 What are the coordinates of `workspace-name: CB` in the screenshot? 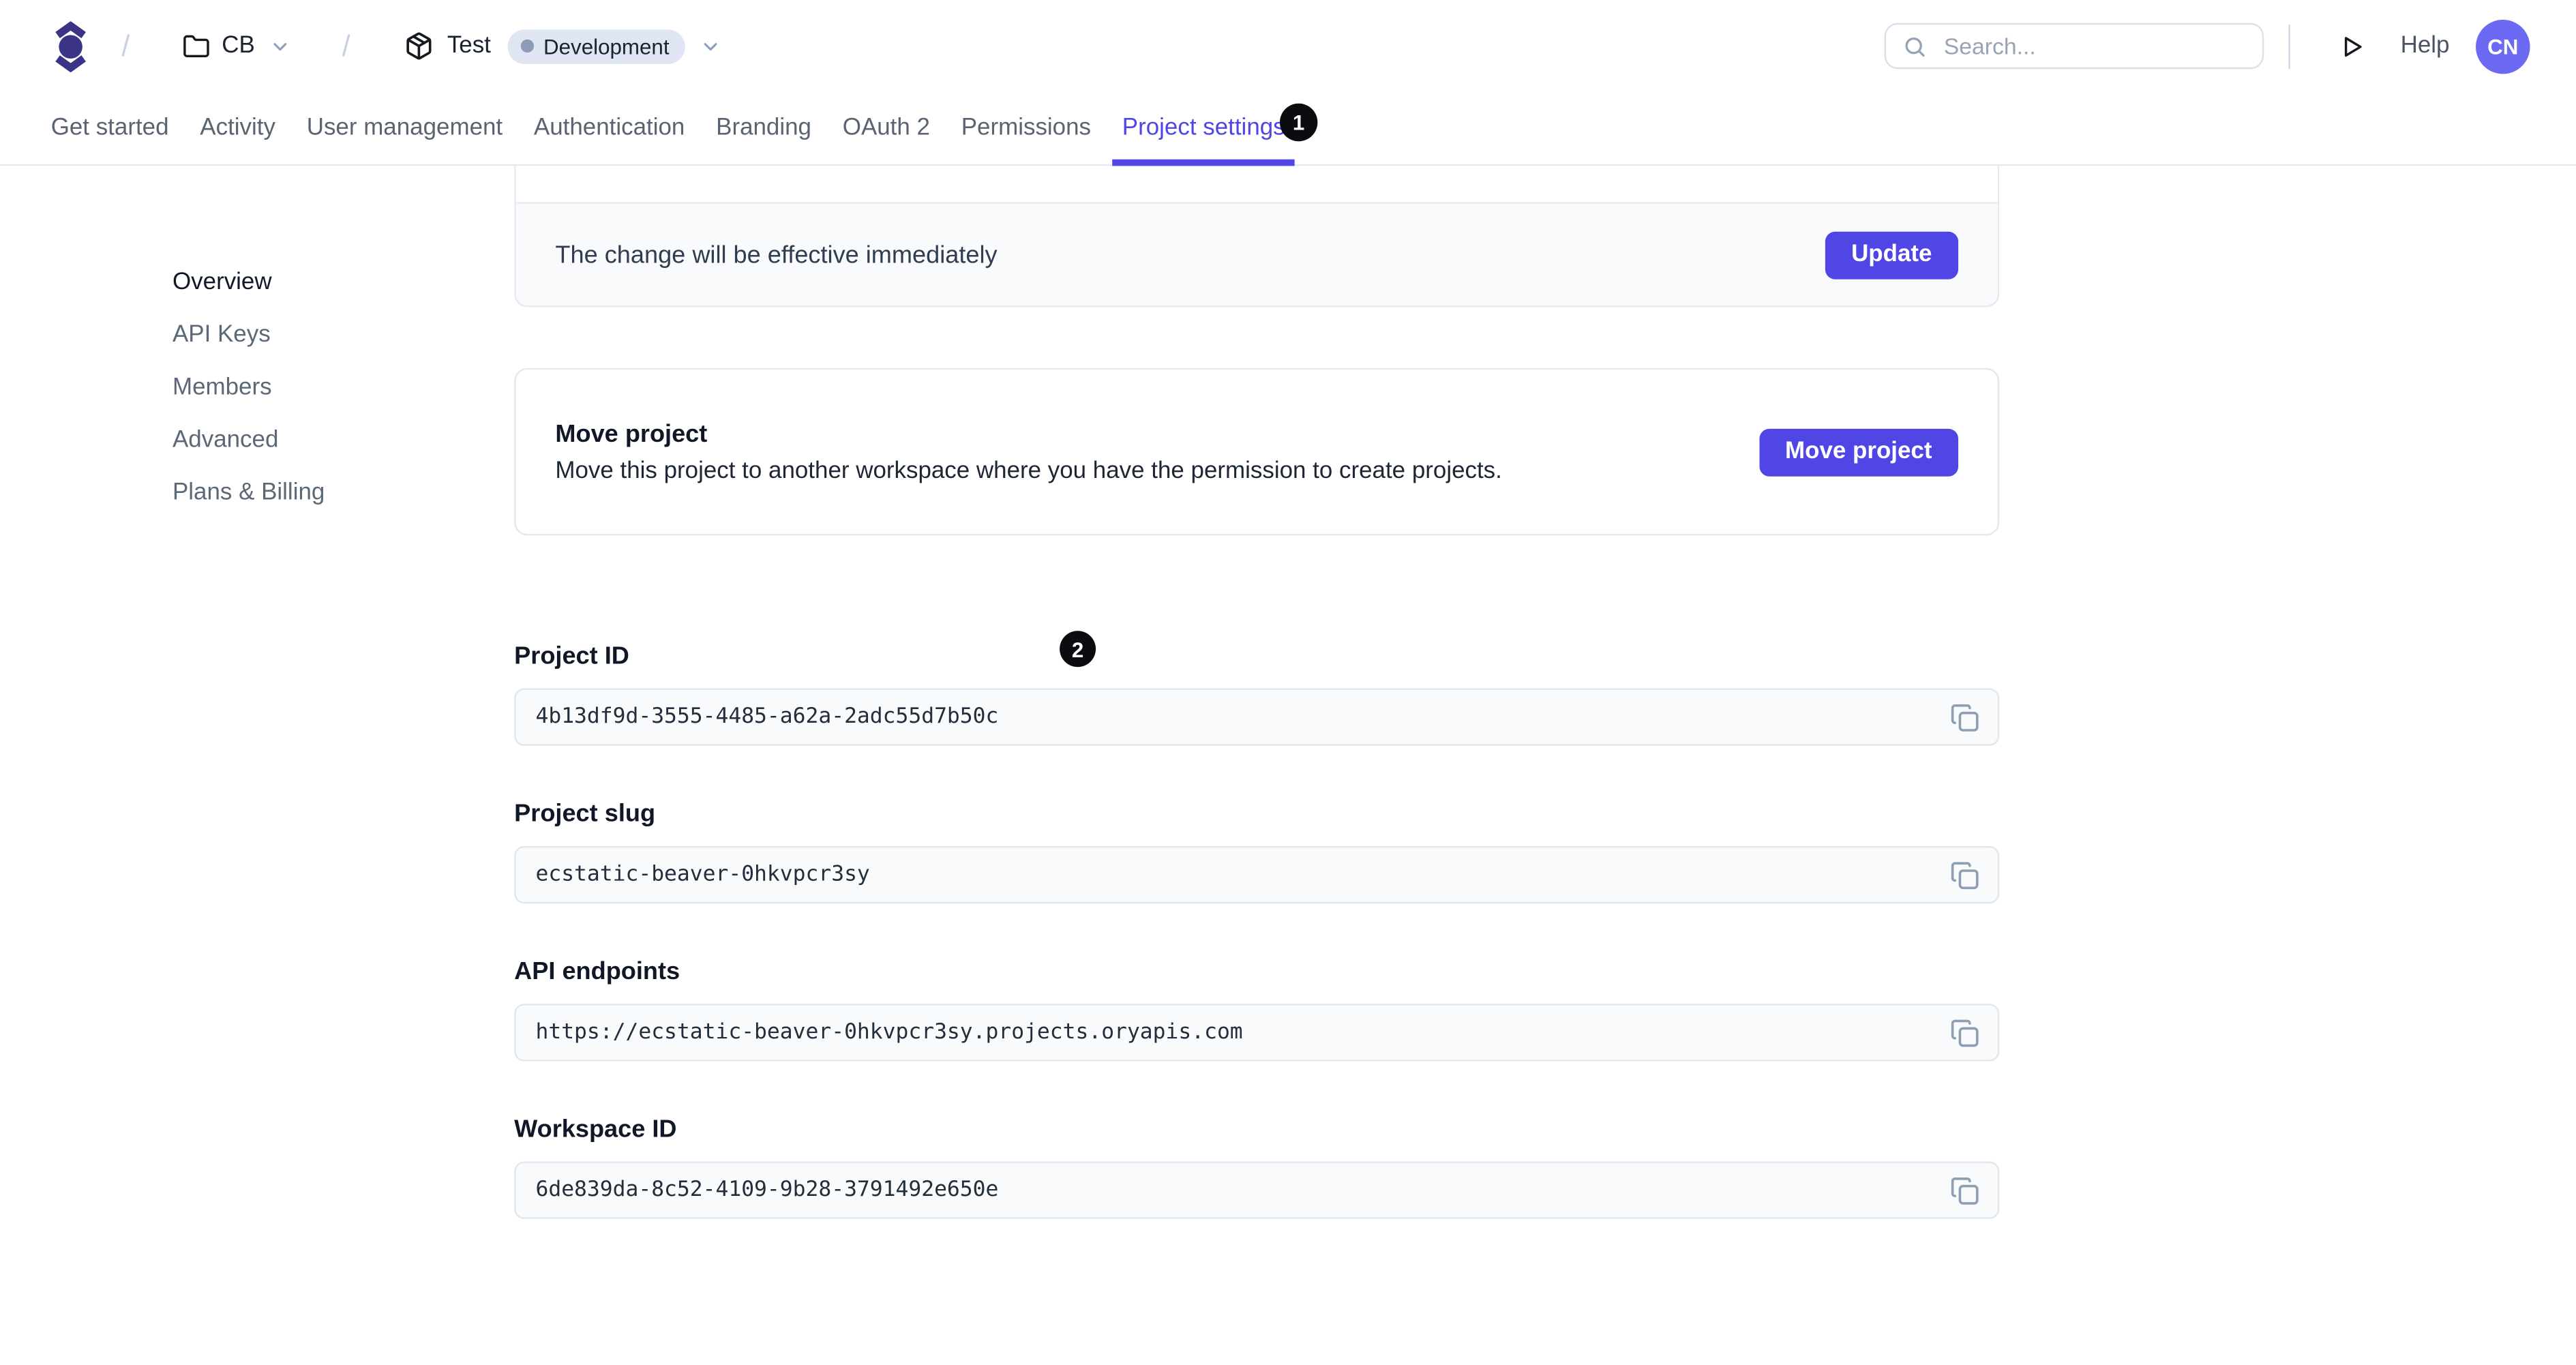 It's located at (238, 46).